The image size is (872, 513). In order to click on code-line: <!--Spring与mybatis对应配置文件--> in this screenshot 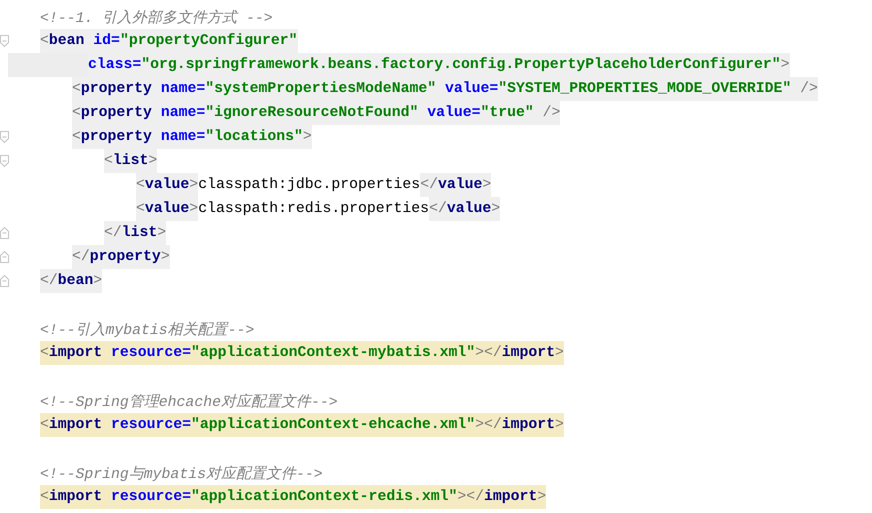, I will do `click(181, 474)`.